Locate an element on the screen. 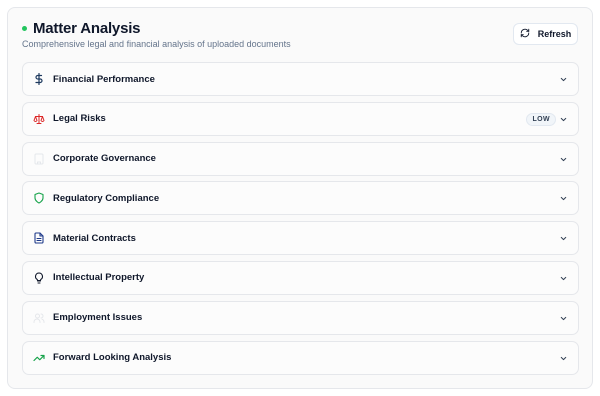  users-icon is located at coordinates (39, 318).